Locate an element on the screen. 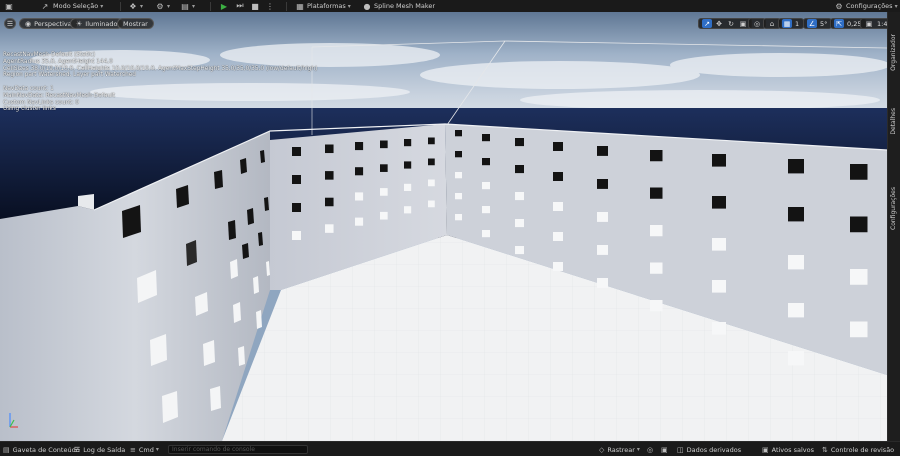 This screenshot has width=900, height=456. stats-line: RecastNavMesh-Default (Static) is located at coordinates (49, 55).